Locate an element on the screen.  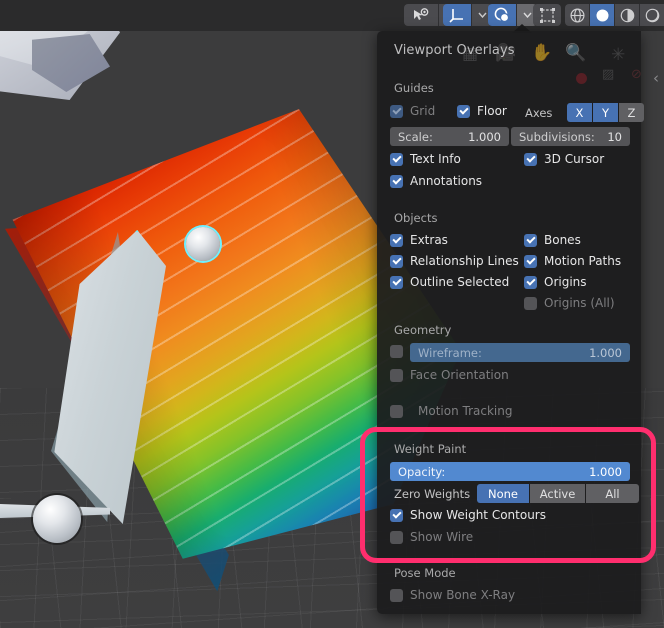
checkbox-origins-all-label: Origins (All) is located at coordinates (579, 303).